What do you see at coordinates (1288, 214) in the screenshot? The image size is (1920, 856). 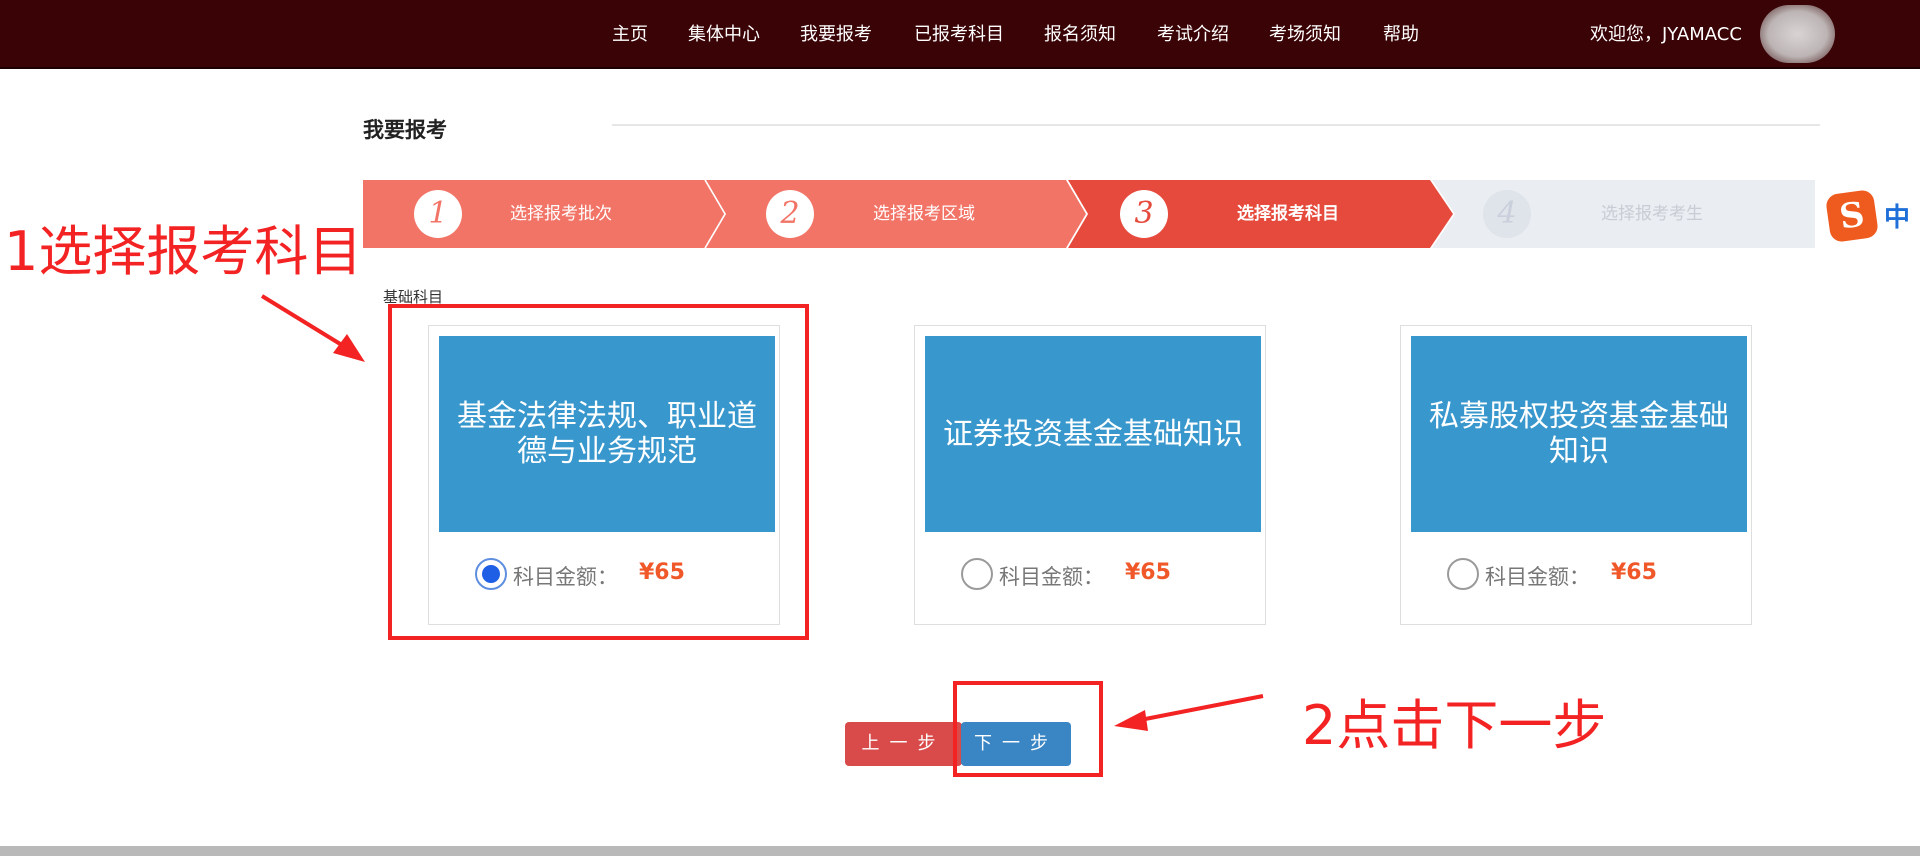 I see `step-3-label: 选择报考科目` at bounding box center [1288, 214].